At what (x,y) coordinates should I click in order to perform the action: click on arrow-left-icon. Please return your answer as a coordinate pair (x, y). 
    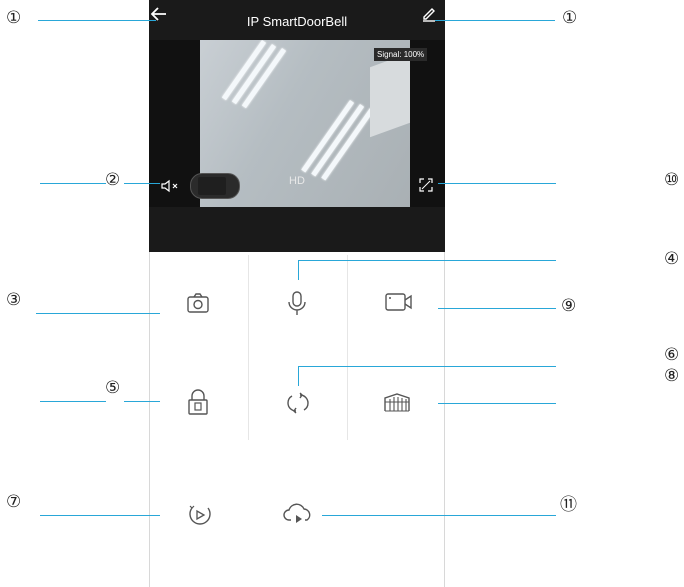
    Looking at the image, I should click on (159, 15).